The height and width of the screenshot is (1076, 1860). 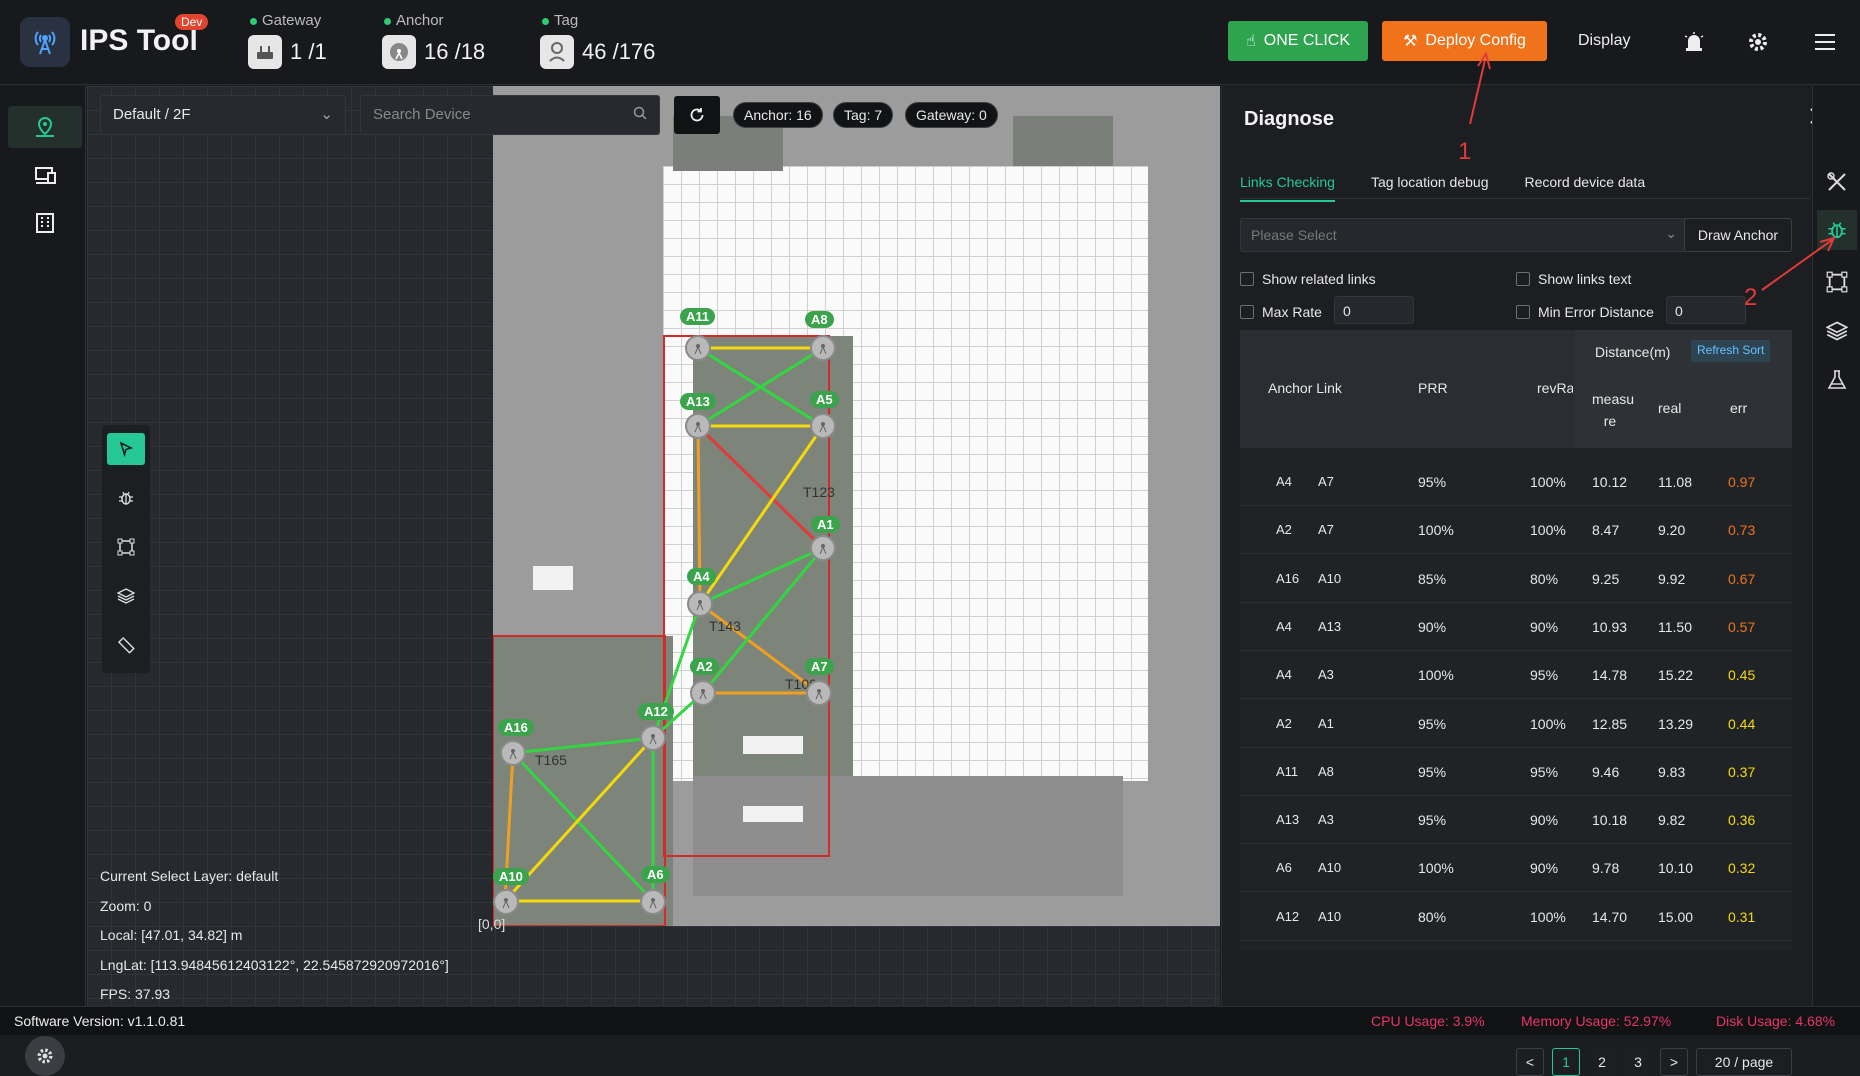 I want to click on current-layer-text: Current Select Layer: default, so click(x=189, y=876).